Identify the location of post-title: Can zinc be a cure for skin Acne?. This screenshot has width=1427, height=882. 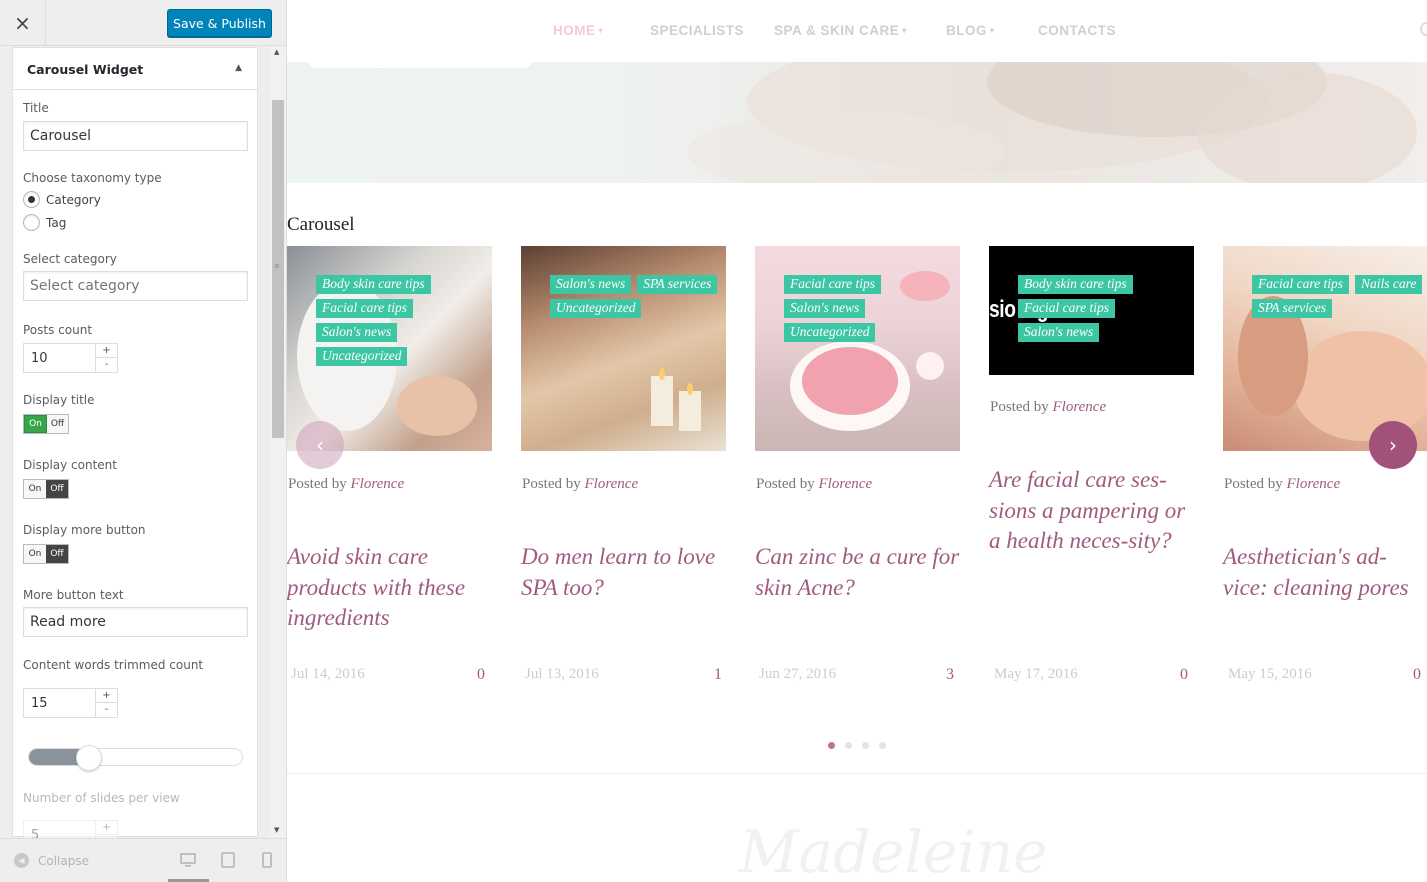
(858, 572).